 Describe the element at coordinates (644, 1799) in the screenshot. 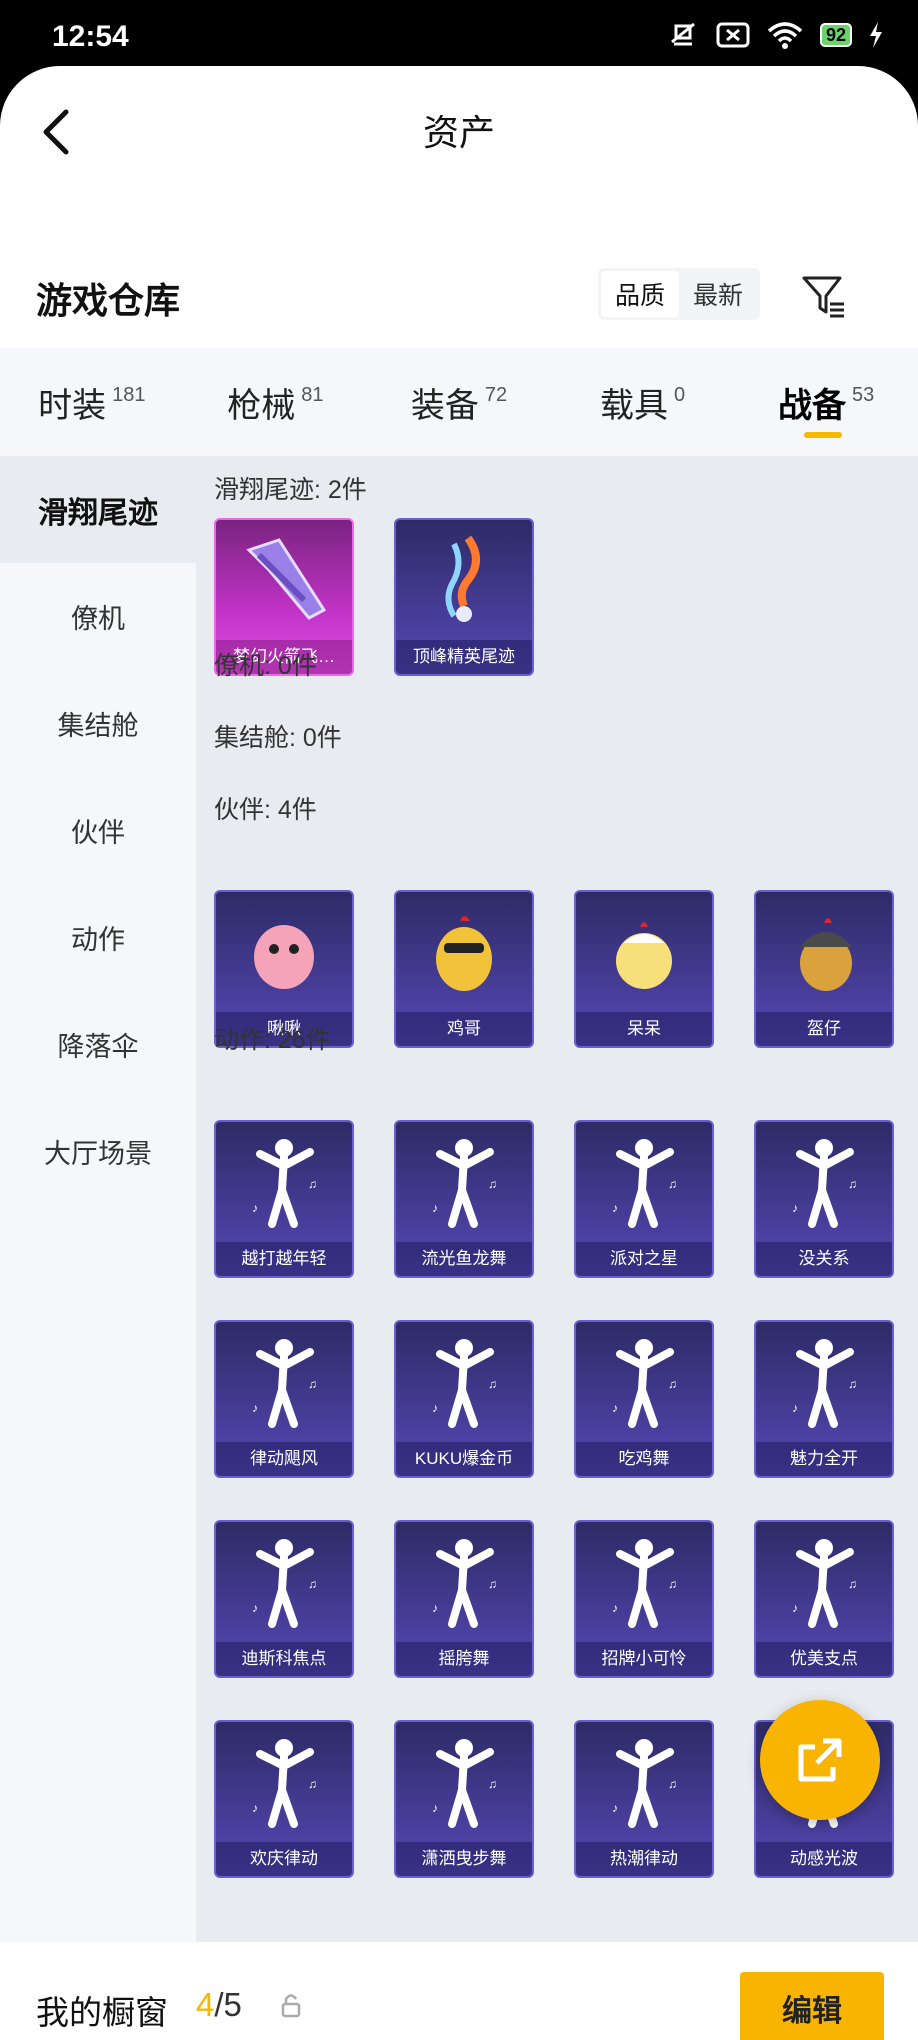

I see `item-card-emote: ♪ ♫ 热潮律动` at that location.